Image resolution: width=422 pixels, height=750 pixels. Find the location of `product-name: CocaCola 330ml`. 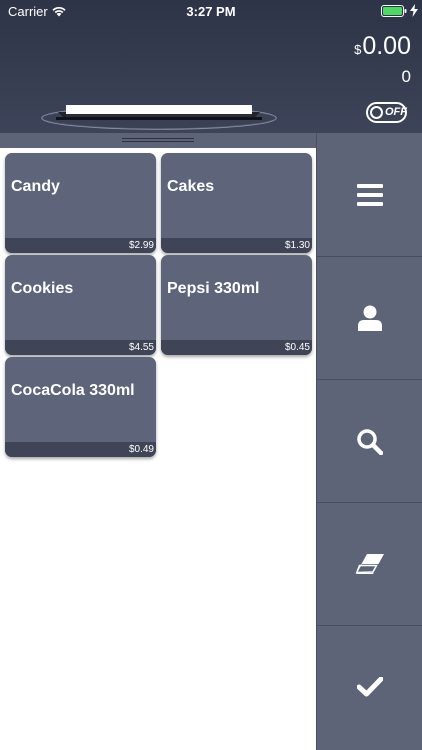

product-name: CocaCola 330ml is located at coordinates (73, 390).